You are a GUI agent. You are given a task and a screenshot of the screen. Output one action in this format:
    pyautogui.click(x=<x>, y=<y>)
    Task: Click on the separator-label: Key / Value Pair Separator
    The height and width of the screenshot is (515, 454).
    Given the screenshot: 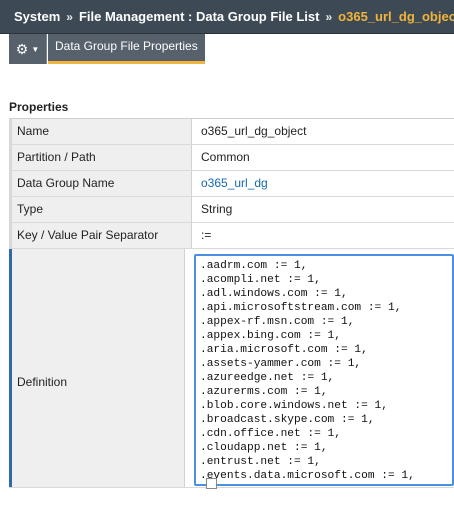 What is the action you would take?
    pyautogui.click(x=100, y=235)
    